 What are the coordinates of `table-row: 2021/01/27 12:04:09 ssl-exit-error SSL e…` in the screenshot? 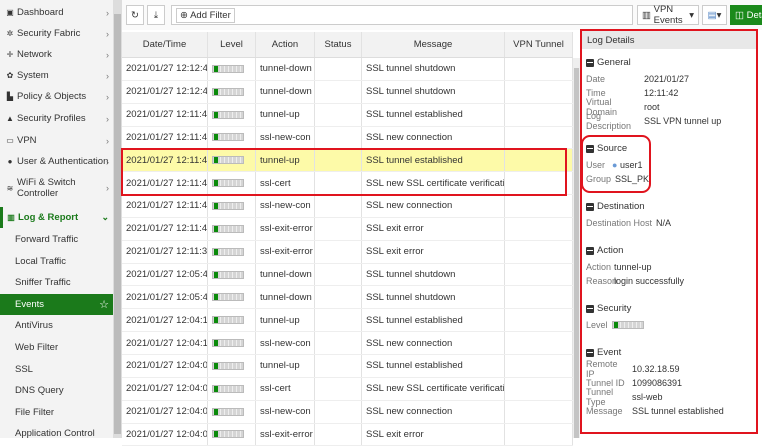 It's located at (347, 435).